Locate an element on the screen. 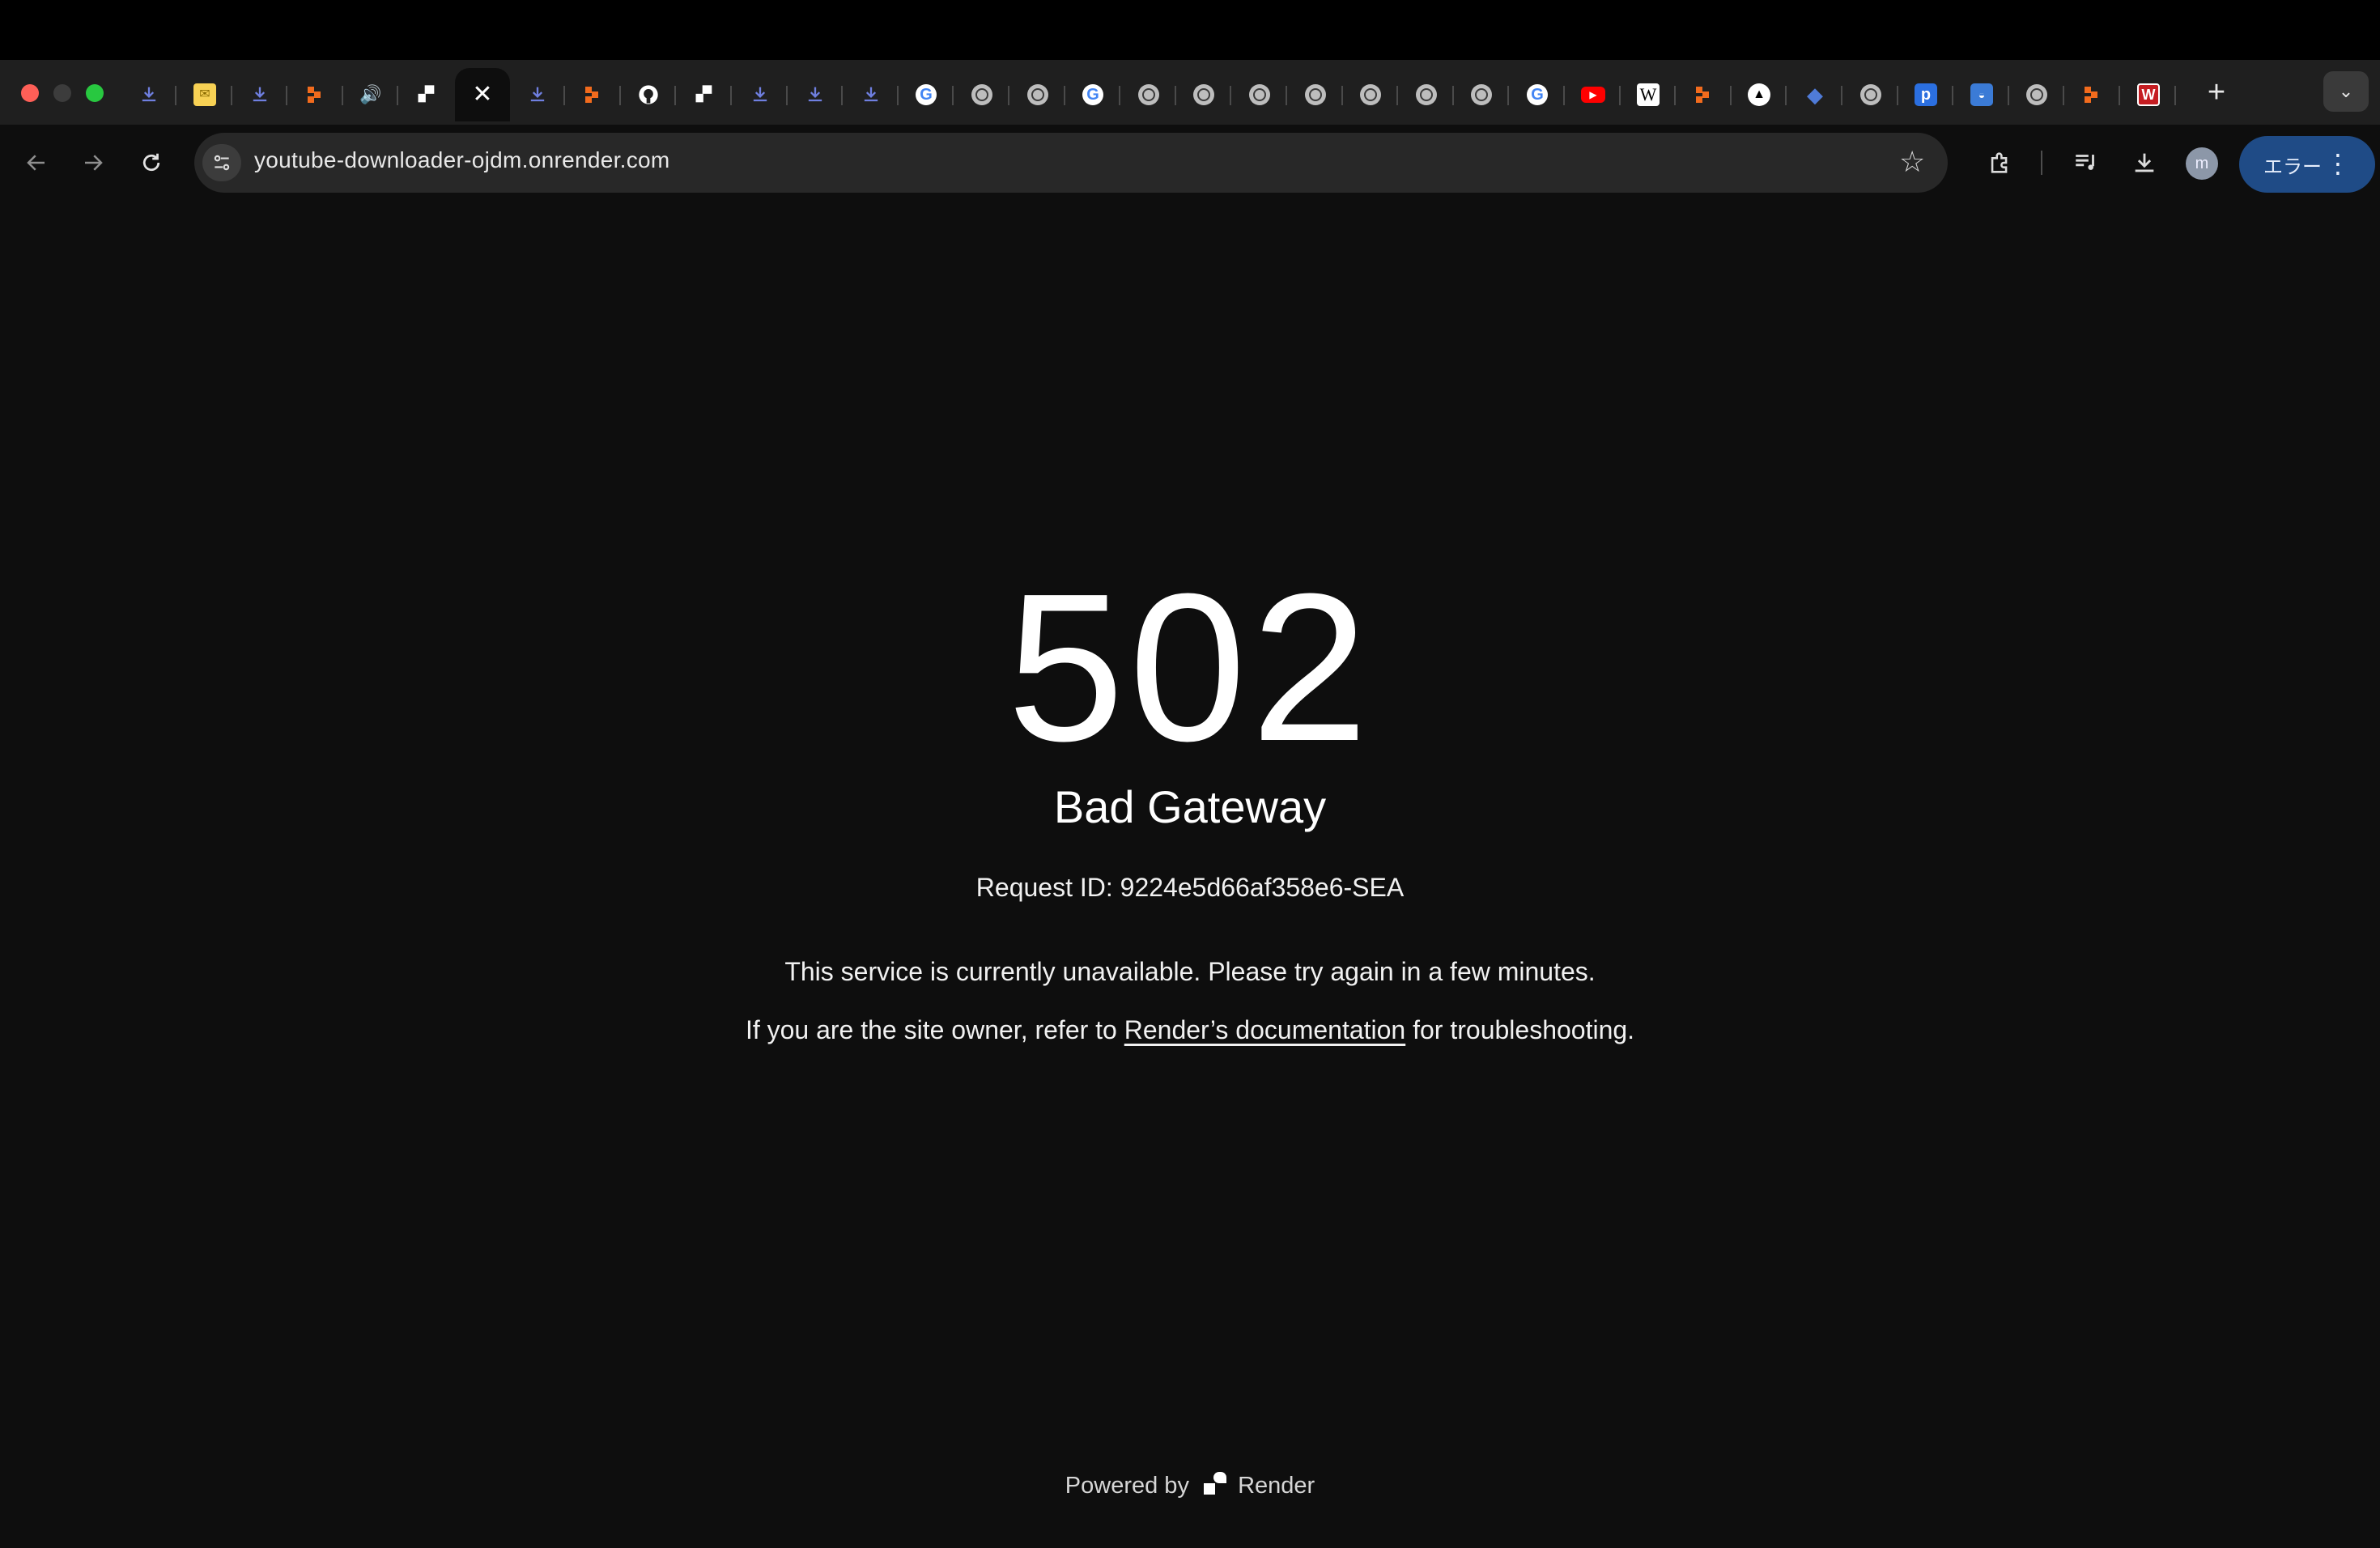 This screenshot has height=1548, width=2380. forward-button is located at coordinates (93, 162).